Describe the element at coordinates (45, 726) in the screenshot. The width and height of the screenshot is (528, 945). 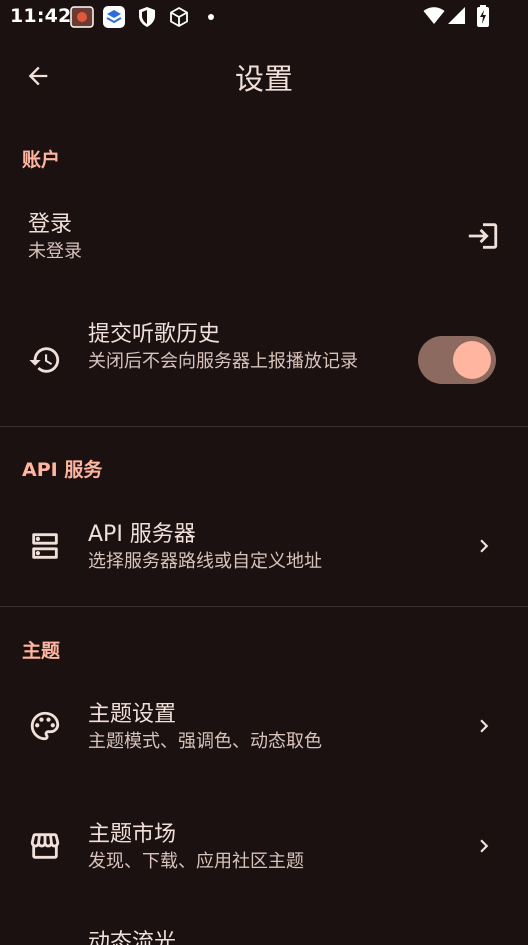
I see `palette-icon` at that location.